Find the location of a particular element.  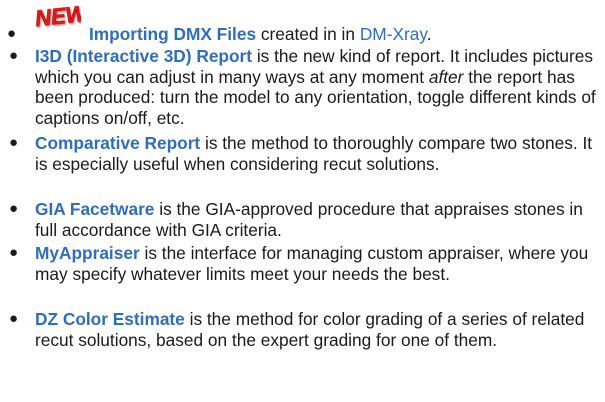

item-text: . is located at coordinates (429, 34).